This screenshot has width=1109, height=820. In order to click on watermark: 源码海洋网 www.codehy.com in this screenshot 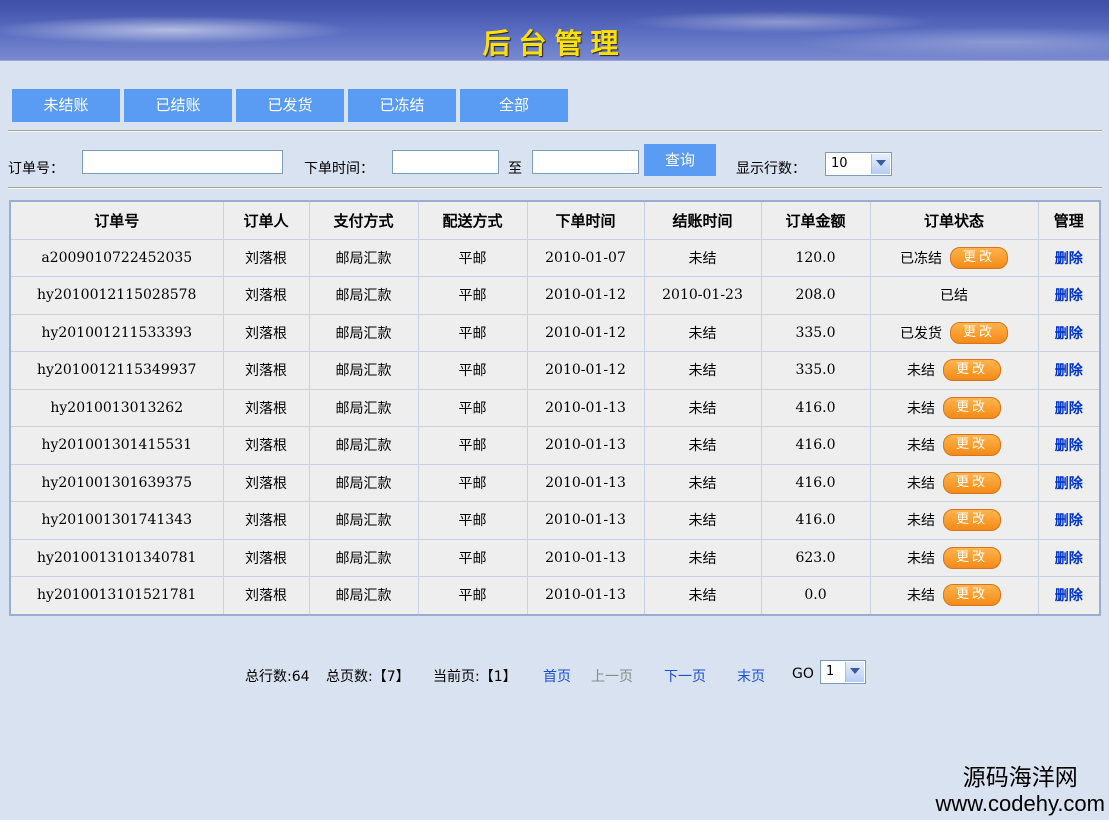, I will do `click(1020, 790)`.